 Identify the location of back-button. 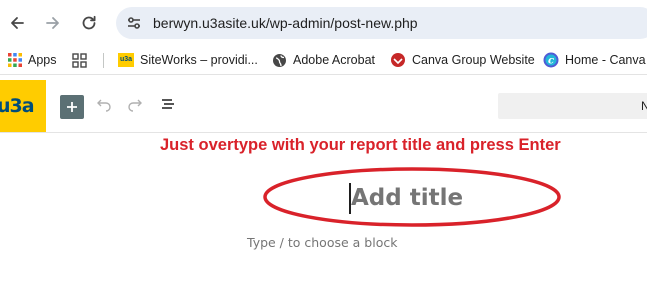
(17, 23).